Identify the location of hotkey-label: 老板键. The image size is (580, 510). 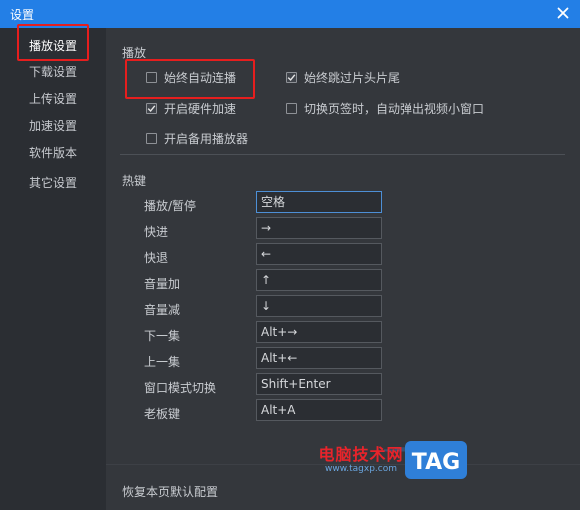
(162, 414).